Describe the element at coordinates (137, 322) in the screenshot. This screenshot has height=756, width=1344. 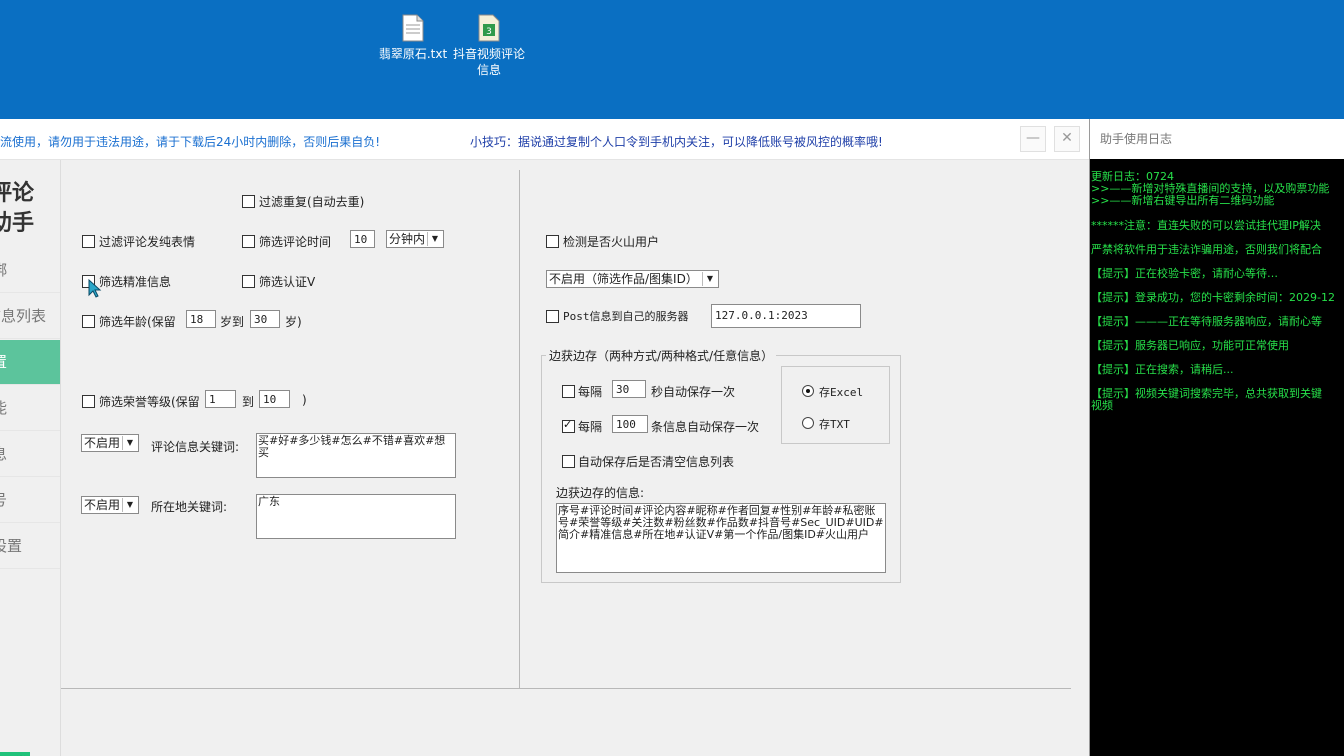
I see `age-label: 筛选年龄(保留` at that location.